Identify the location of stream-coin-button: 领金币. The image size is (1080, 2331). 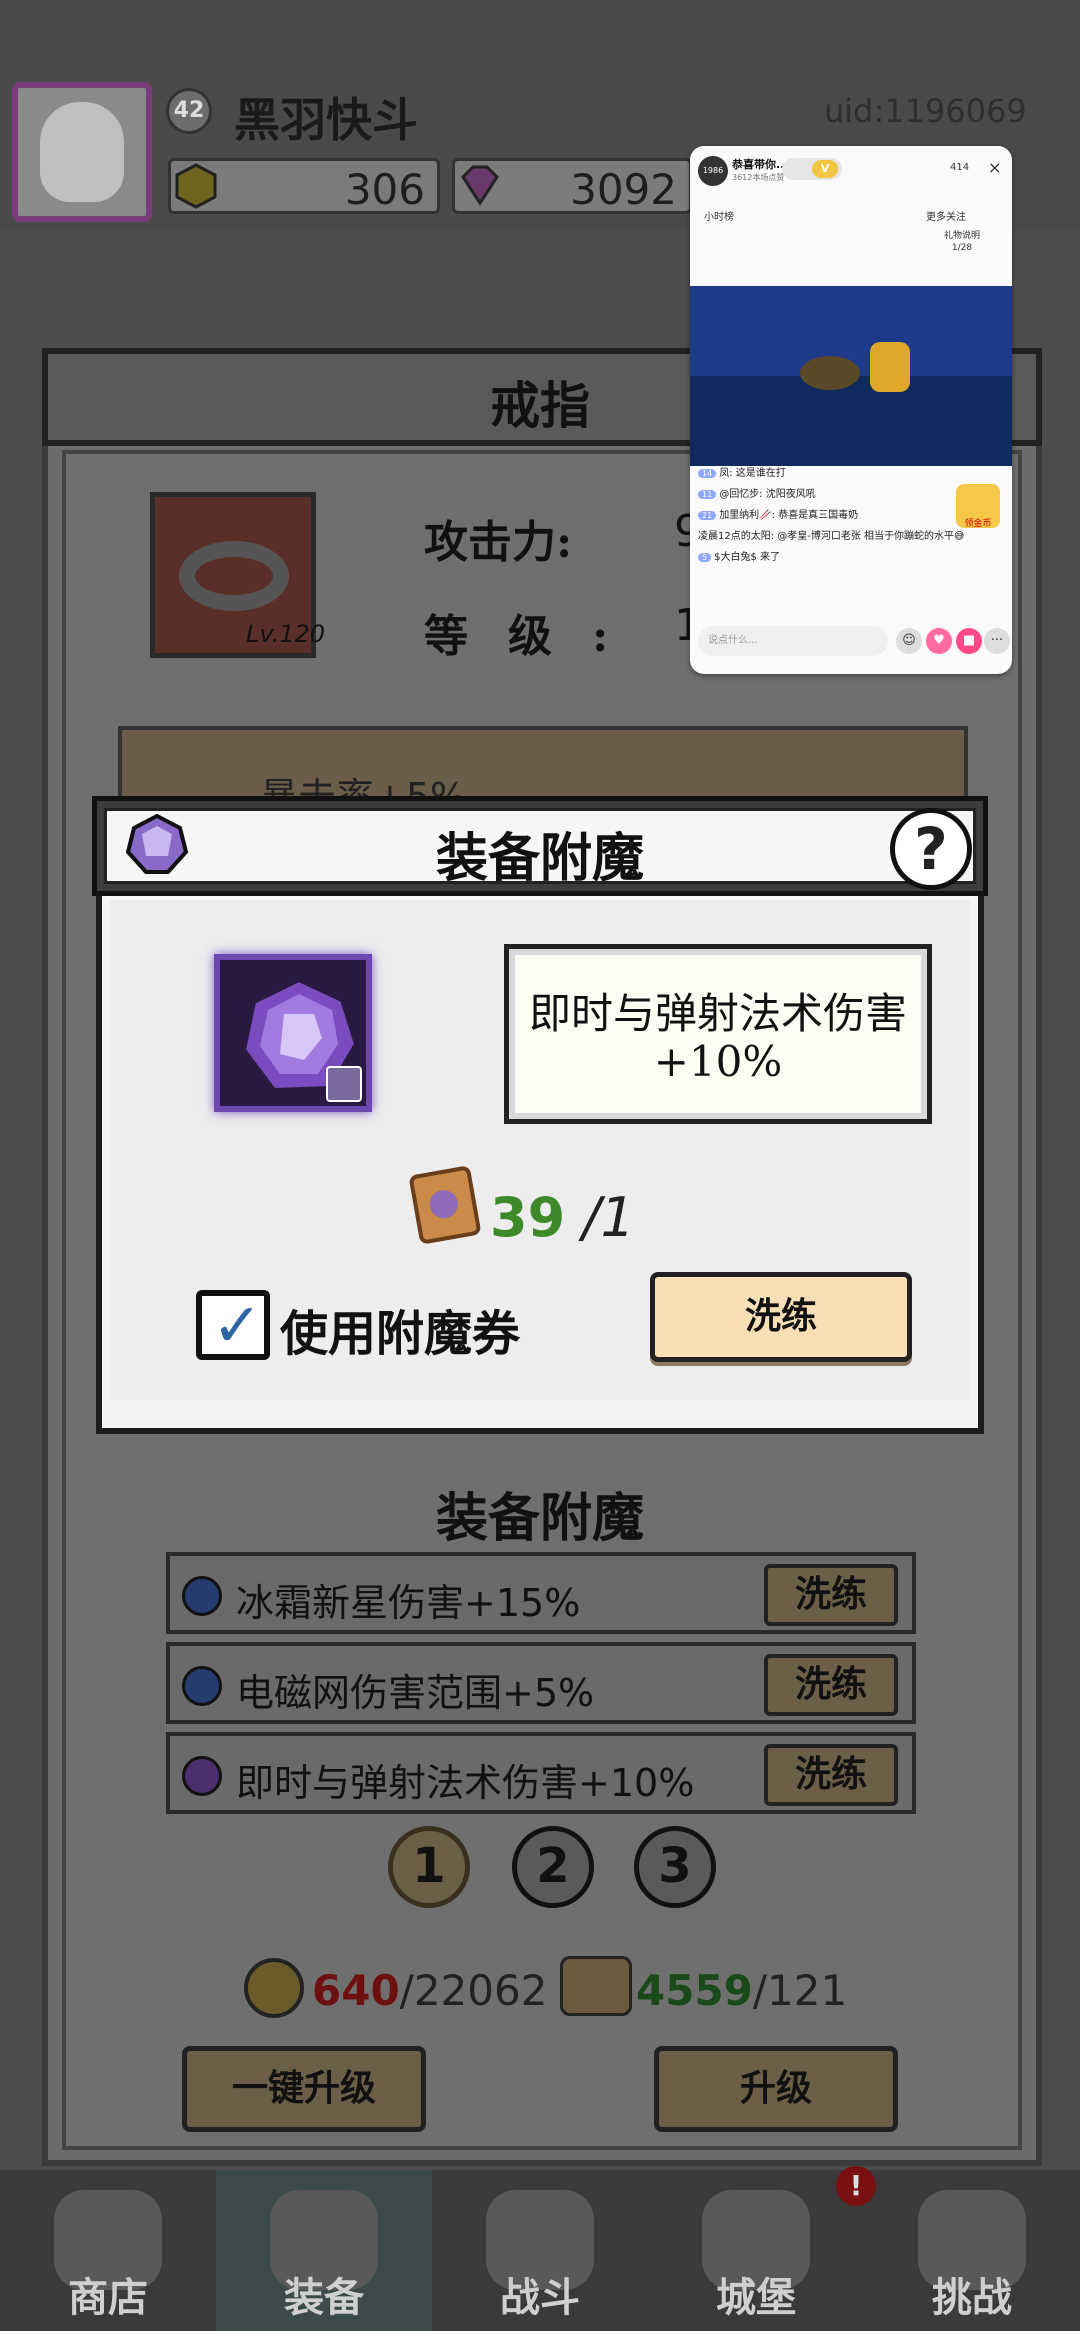
(978, 506).